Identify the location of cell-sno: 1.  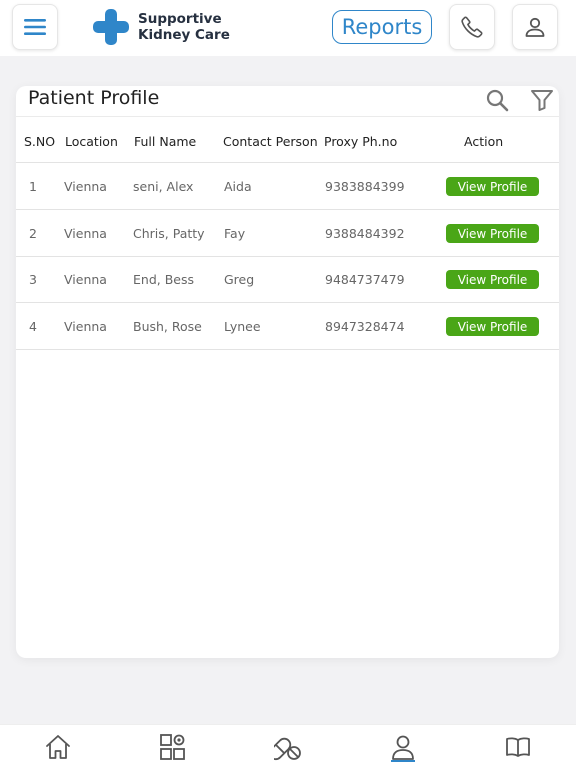
(33, 186).